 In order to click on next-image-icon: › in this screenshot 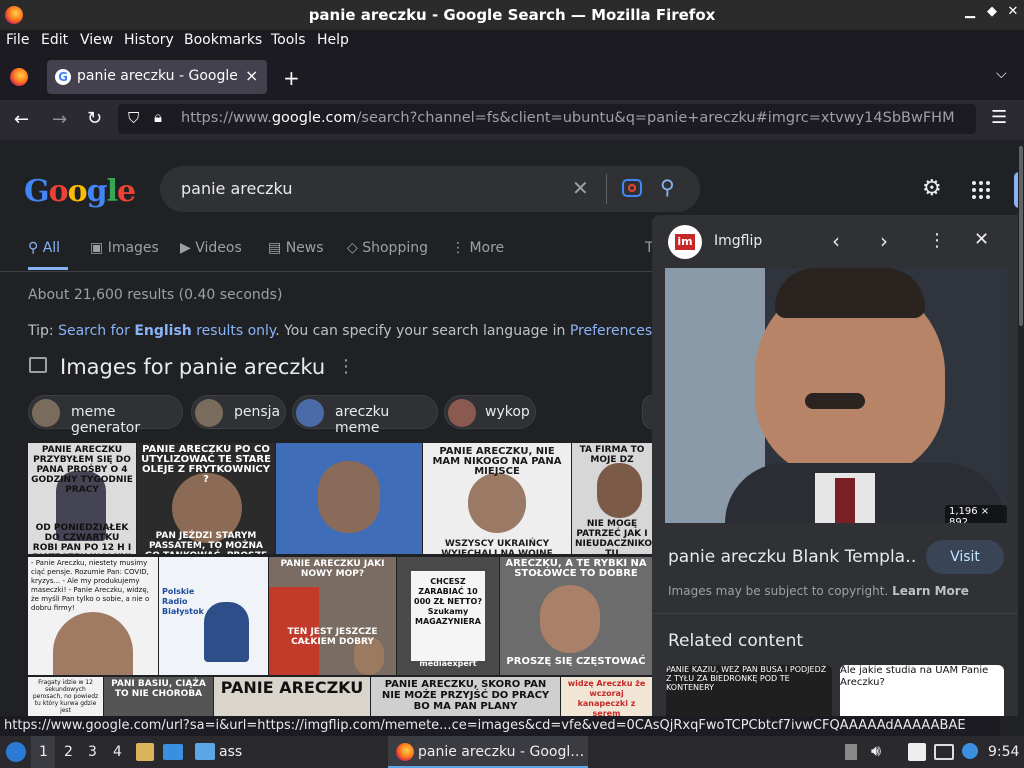, I will do `click(884, 241)`.